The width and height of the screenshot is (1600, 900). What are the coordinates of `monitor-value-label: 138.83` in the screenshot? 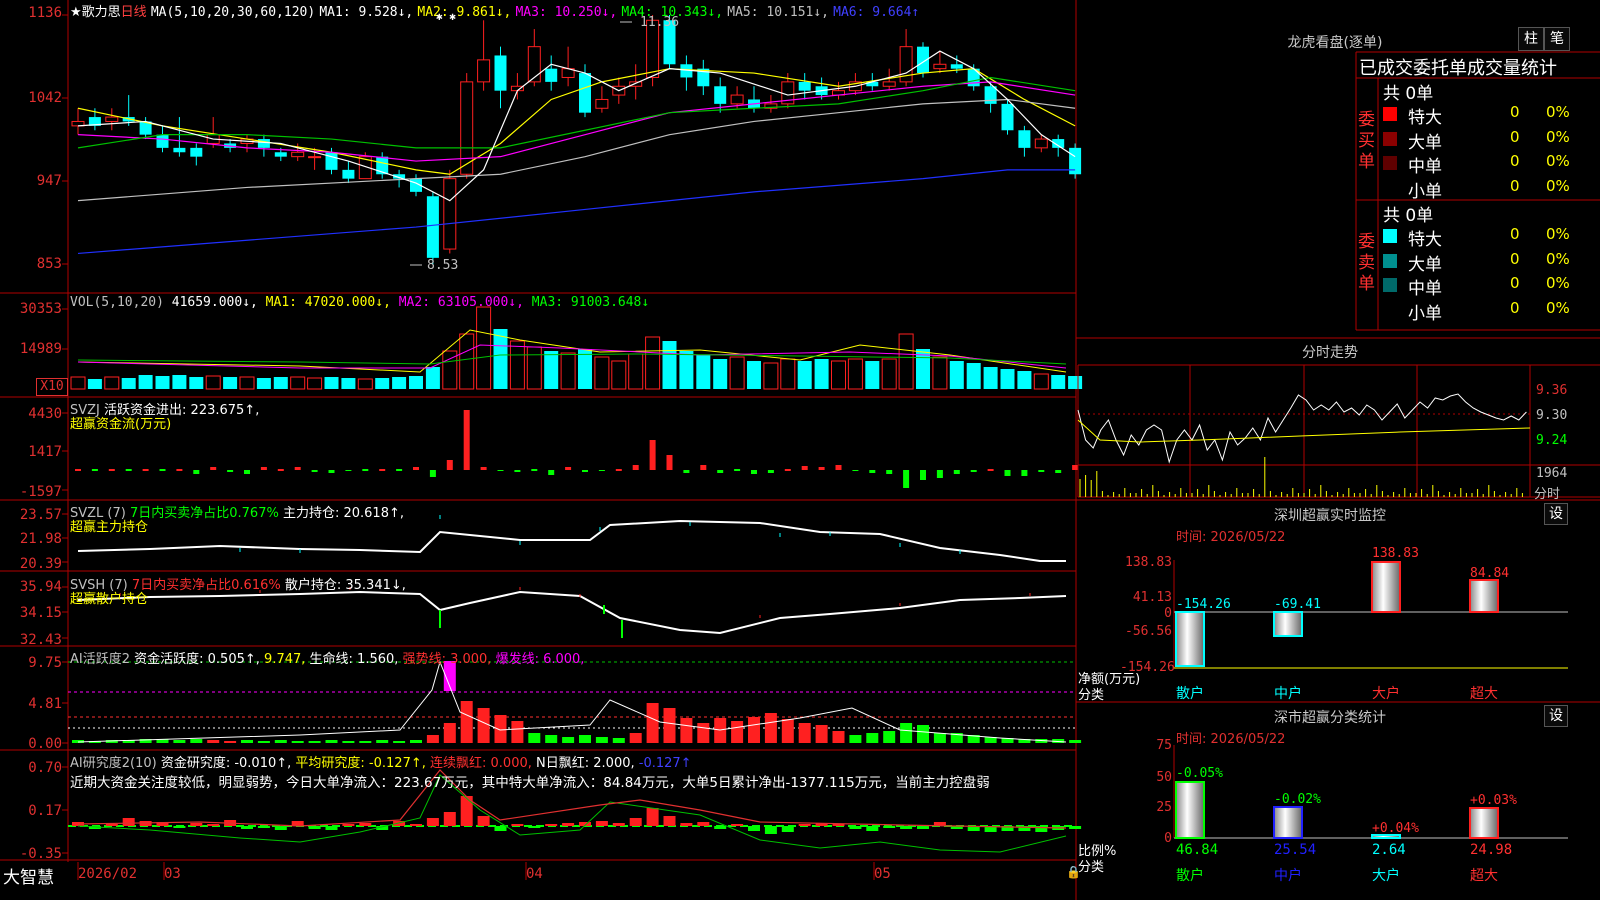 It's located at (1395, 553).